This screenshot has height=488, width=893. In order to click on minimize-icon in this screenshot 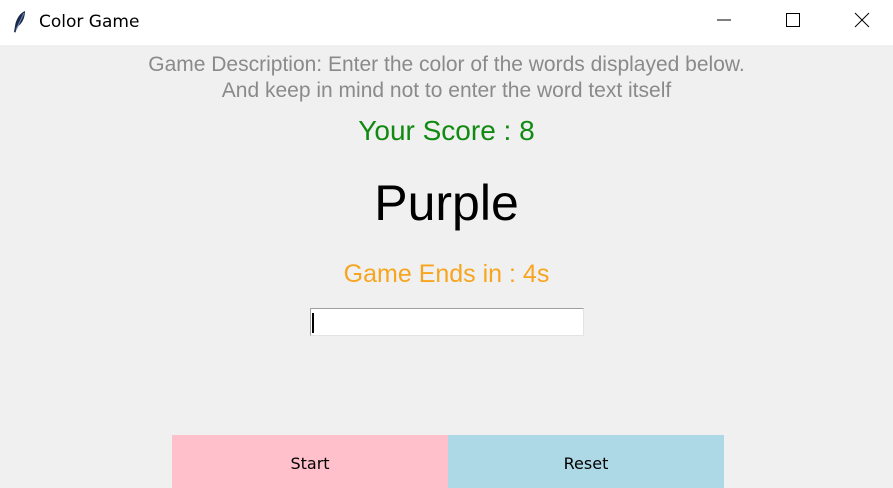, I will do `click(724, 22)`.